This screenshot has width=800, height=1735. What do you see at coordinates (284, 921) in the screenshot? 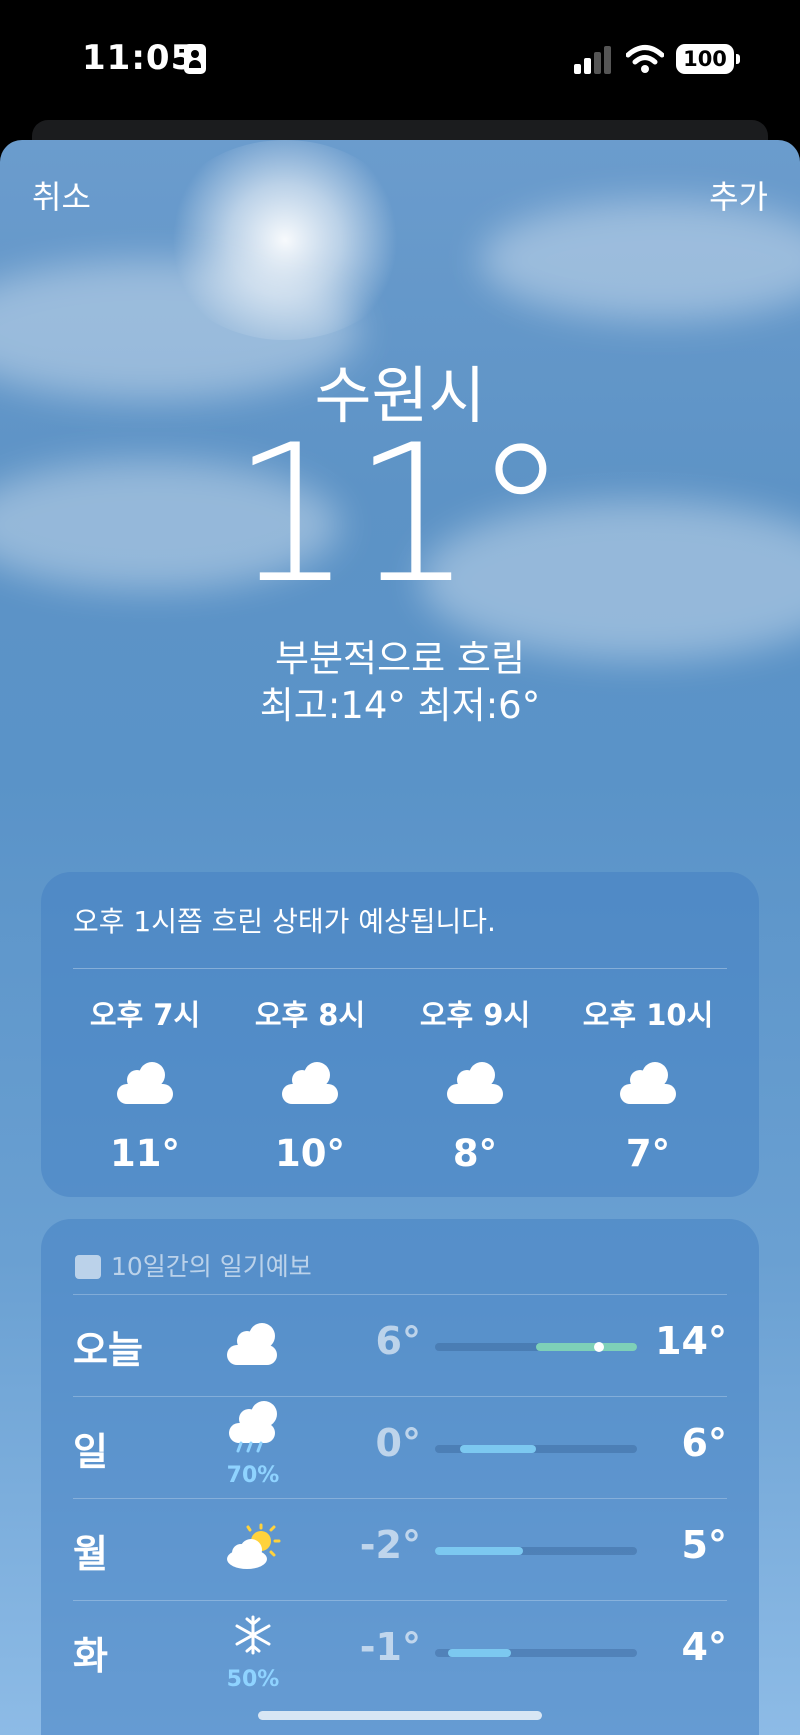
I see `hourly-summary: 오후 1시쯤 흐린 상태가 예상됩니다.` at bounding box center [284, 921].